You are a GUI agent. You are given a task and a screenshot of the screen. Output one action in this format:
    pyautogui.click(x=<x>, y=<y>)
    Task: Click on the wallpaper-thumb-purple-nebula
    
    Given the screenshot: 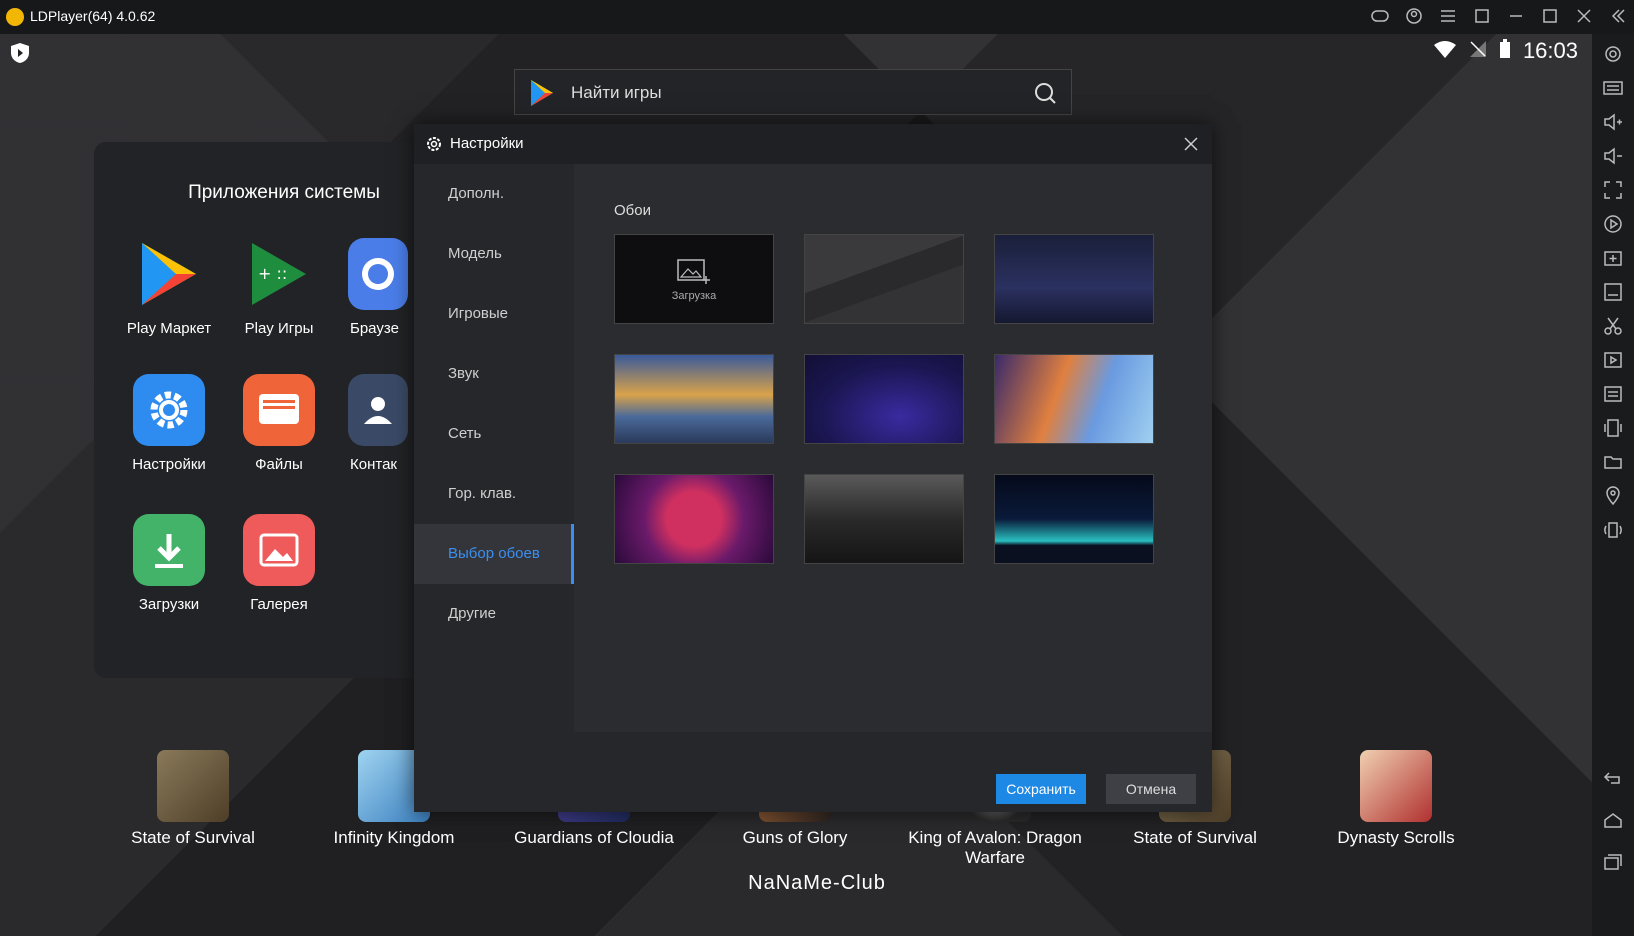 What is the action you would take?
    pyautogui.click(x=884, y=399)
    